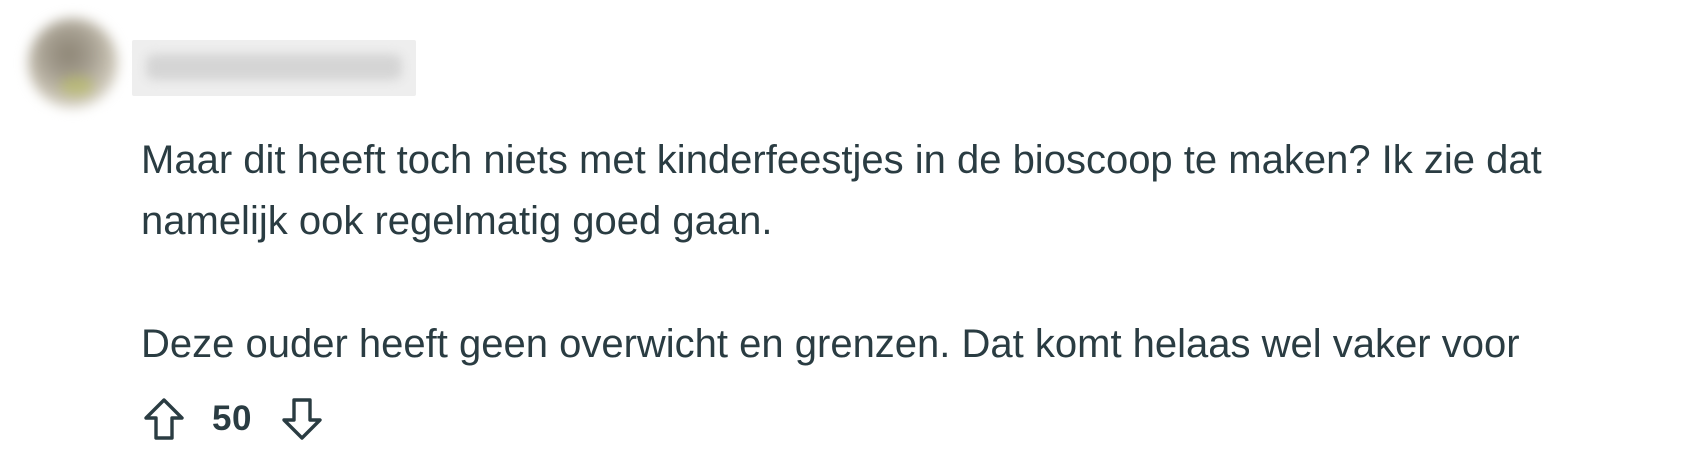 This screenshot has height=464, width=1688. I want to click on vote-score: 50, so click(232, 418).